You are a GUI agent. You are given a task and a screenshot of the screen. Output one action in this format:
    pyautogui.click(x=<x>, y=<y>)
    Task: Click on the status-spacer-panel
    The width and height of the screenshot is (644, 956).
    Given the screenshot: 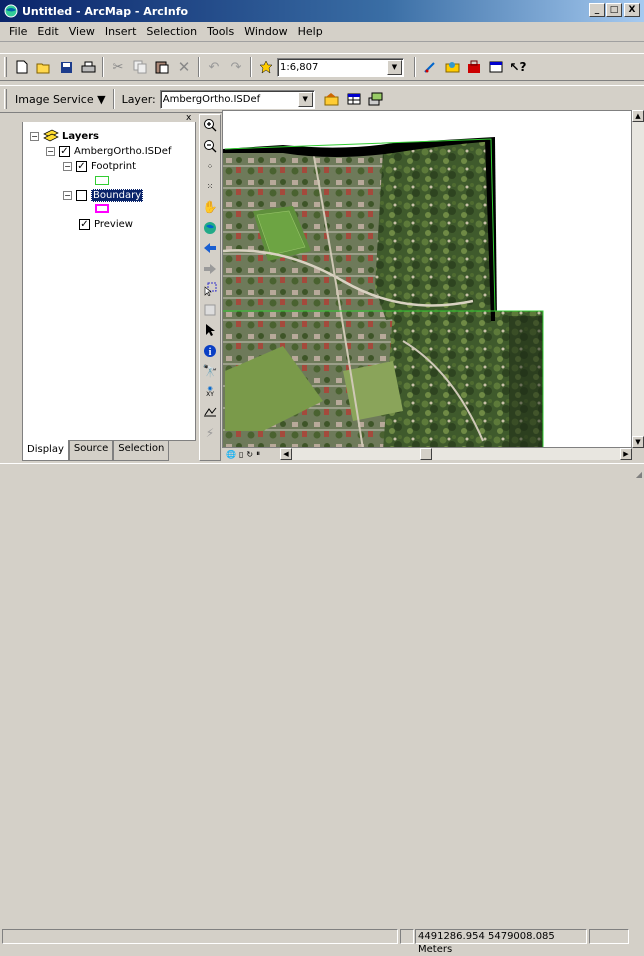 What is the action you would take?
    pyautogui.click(x=407, y=936)
    